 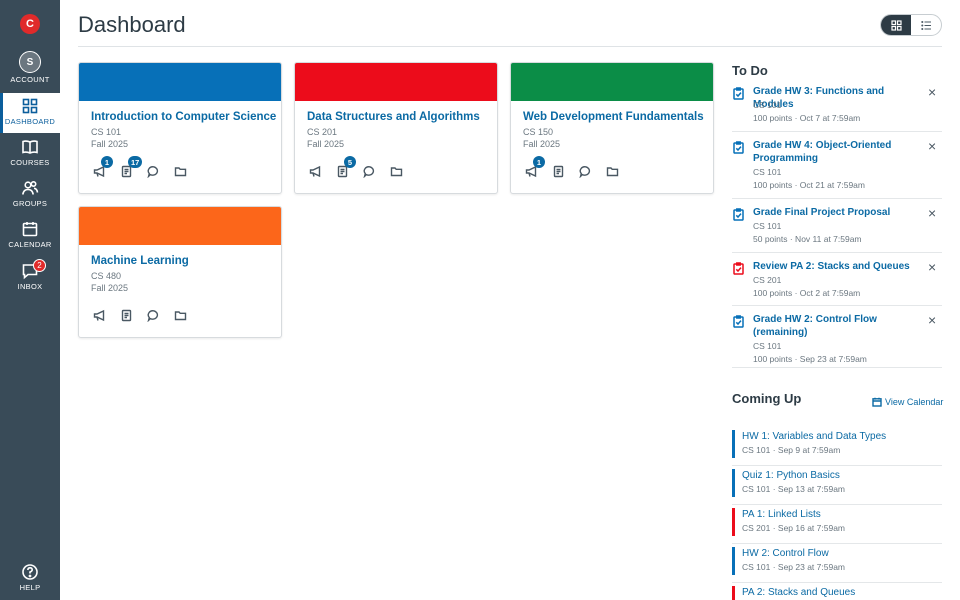 I want to click on nav-dashboard-label: DASHBOARD, so click(x=30, y=121).